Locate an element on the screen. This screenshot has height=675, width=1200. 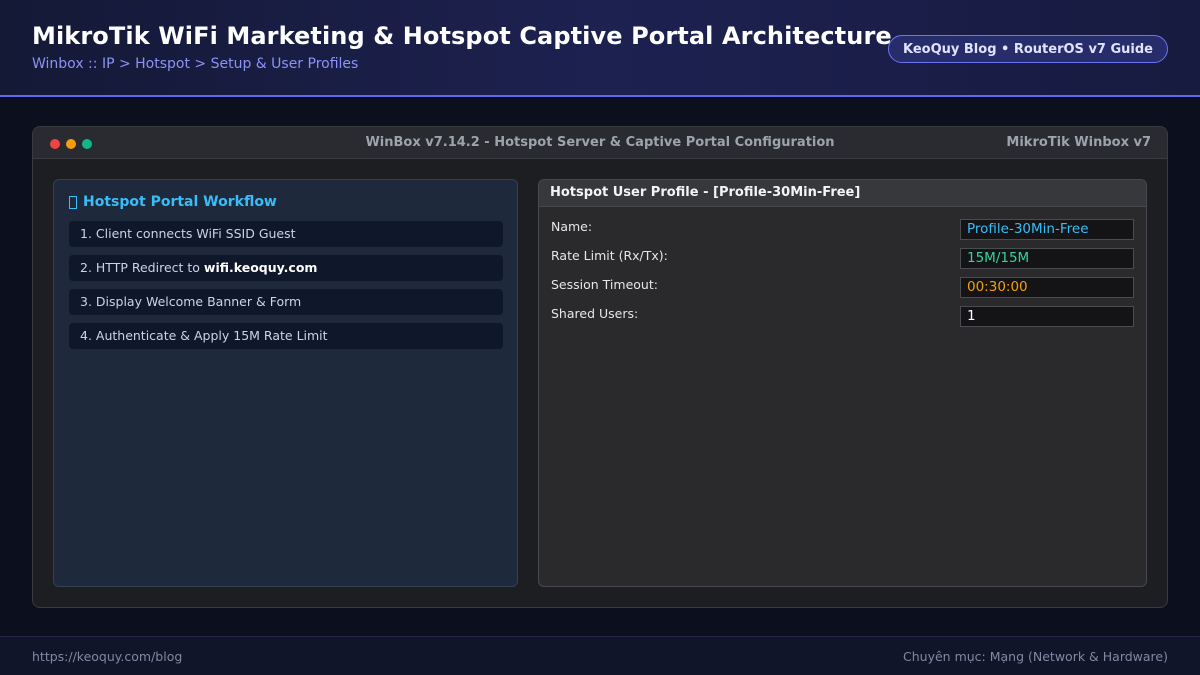
name-label: Name: is located at coordinates (572, 226).